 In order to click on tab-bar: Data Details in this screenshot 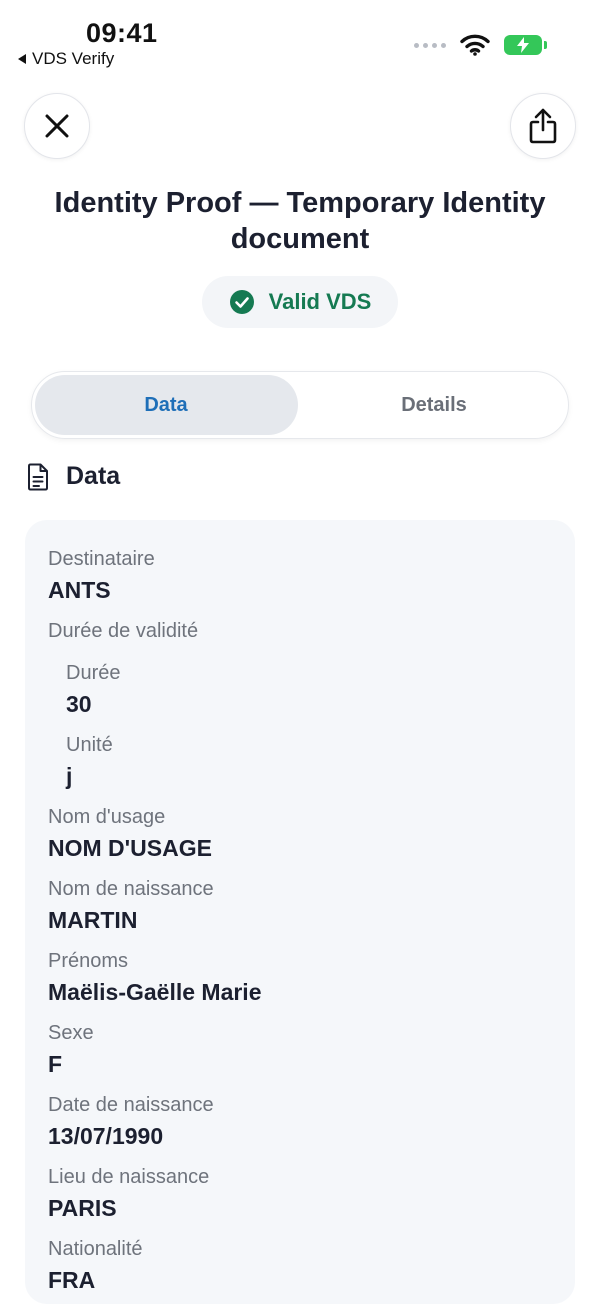, I will do `click(300, 405)`.